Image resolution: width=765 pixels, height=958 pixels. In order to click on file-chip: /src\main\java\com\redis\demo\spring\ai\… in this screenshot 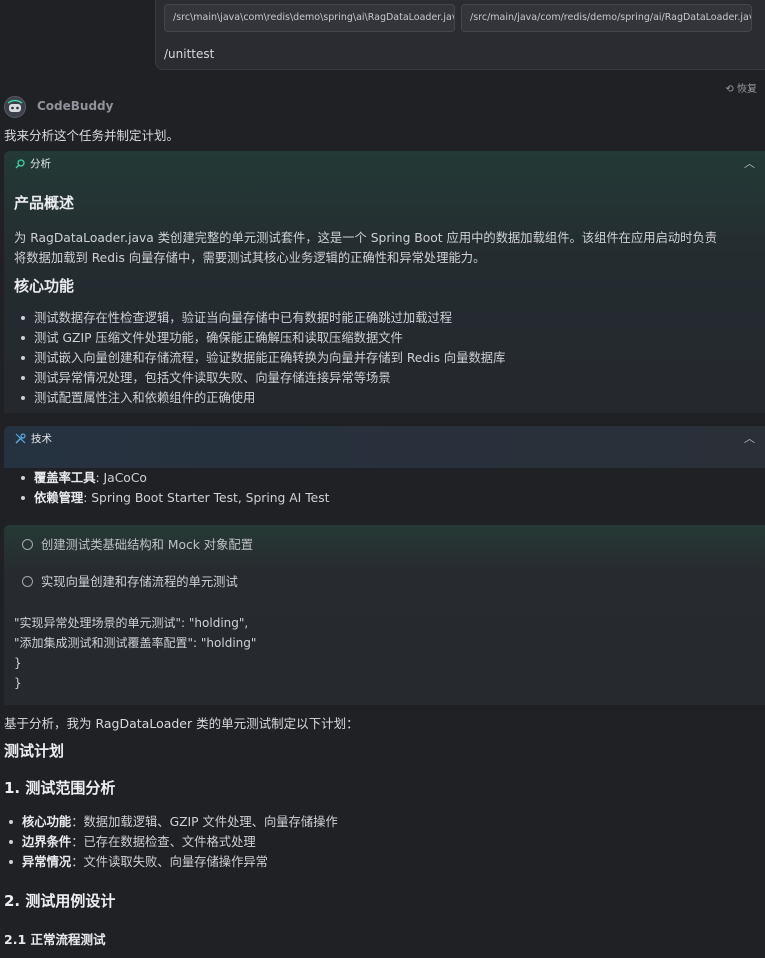, I will do `click(309, 18)`.